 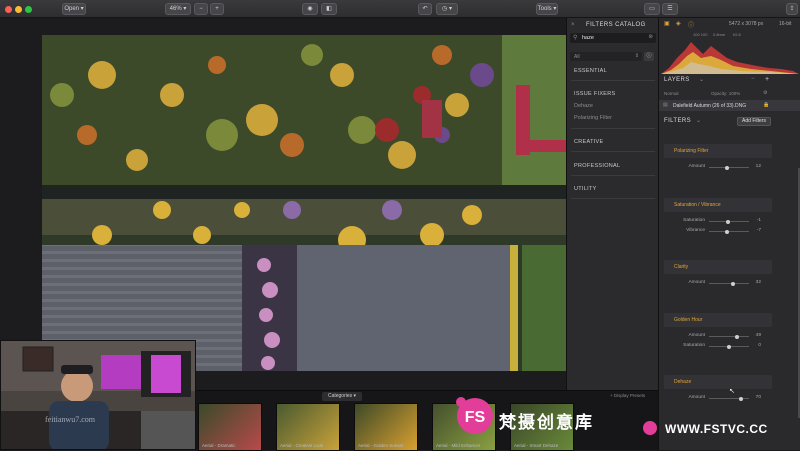 What do you see at coordinates (718, 267) in the screenshot?
I see `filter-header-2: Clarity` at bounding box center [718, 267].